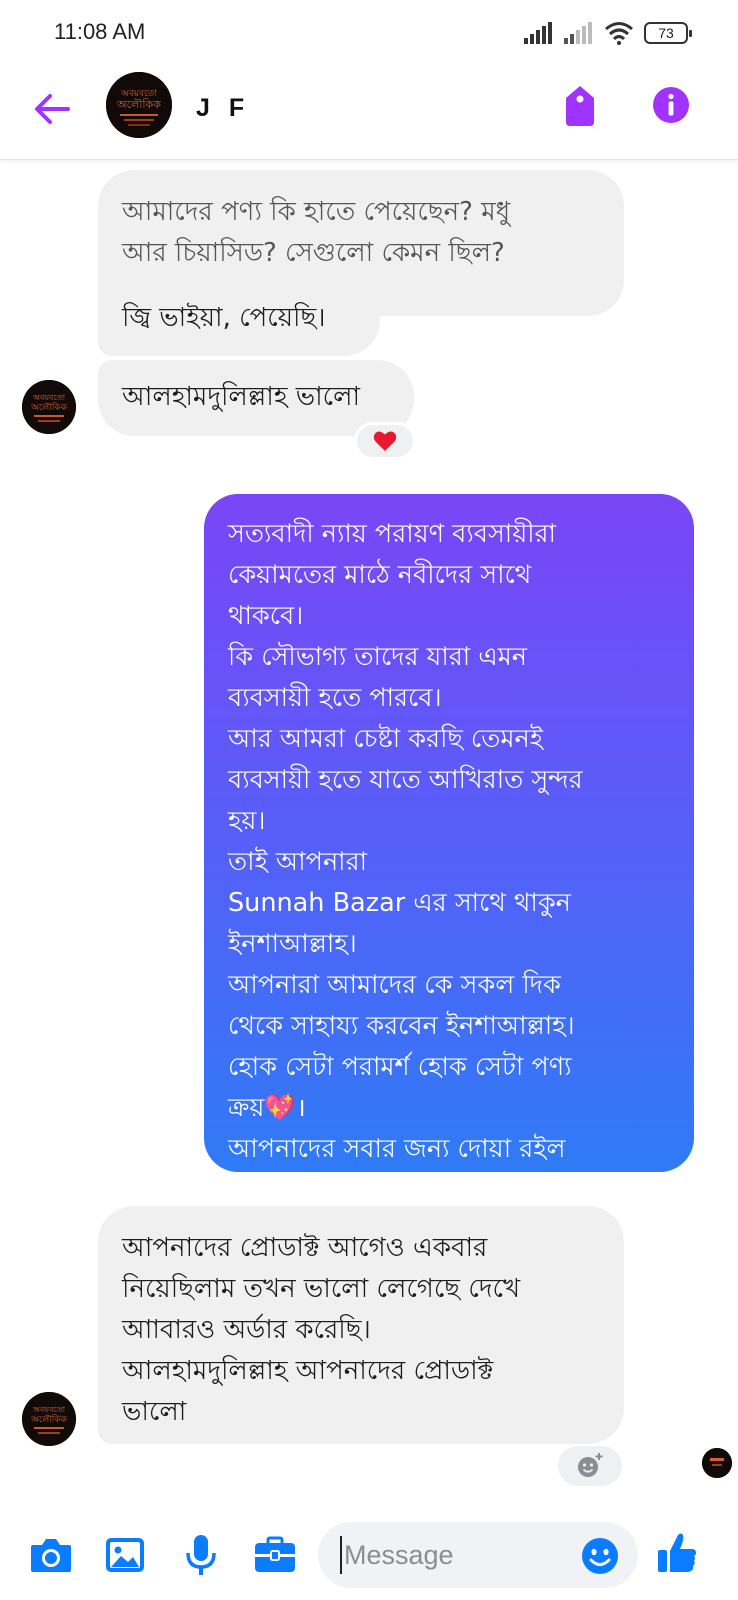 Image resolution: width=738 pixels, height=1600 pixels. I want to click on message-line: ব্যবসায়ী হতে পারবে।, so click(335, 698).